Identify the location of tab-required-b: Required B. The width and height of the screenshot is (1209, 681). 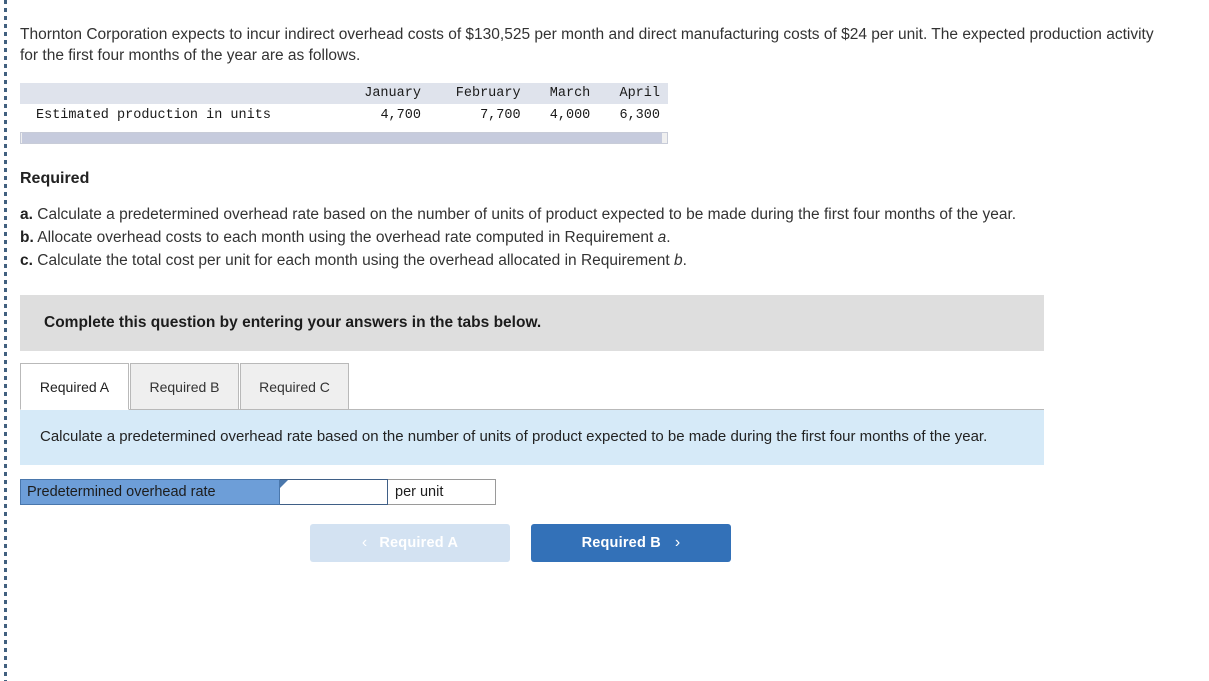
(184, 386).